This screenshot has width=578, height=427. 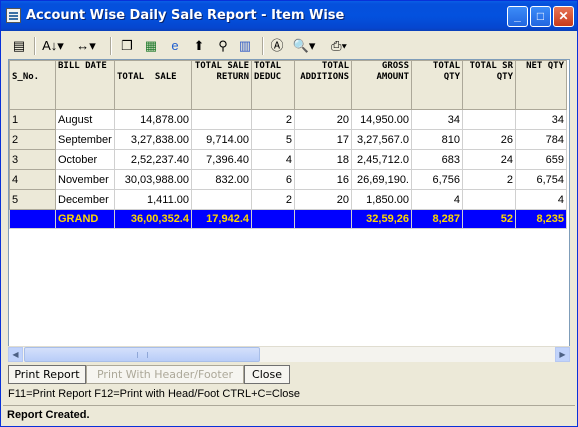 I want to click on cell-sale-return: 7,396.40, so click(x=221, y=159).